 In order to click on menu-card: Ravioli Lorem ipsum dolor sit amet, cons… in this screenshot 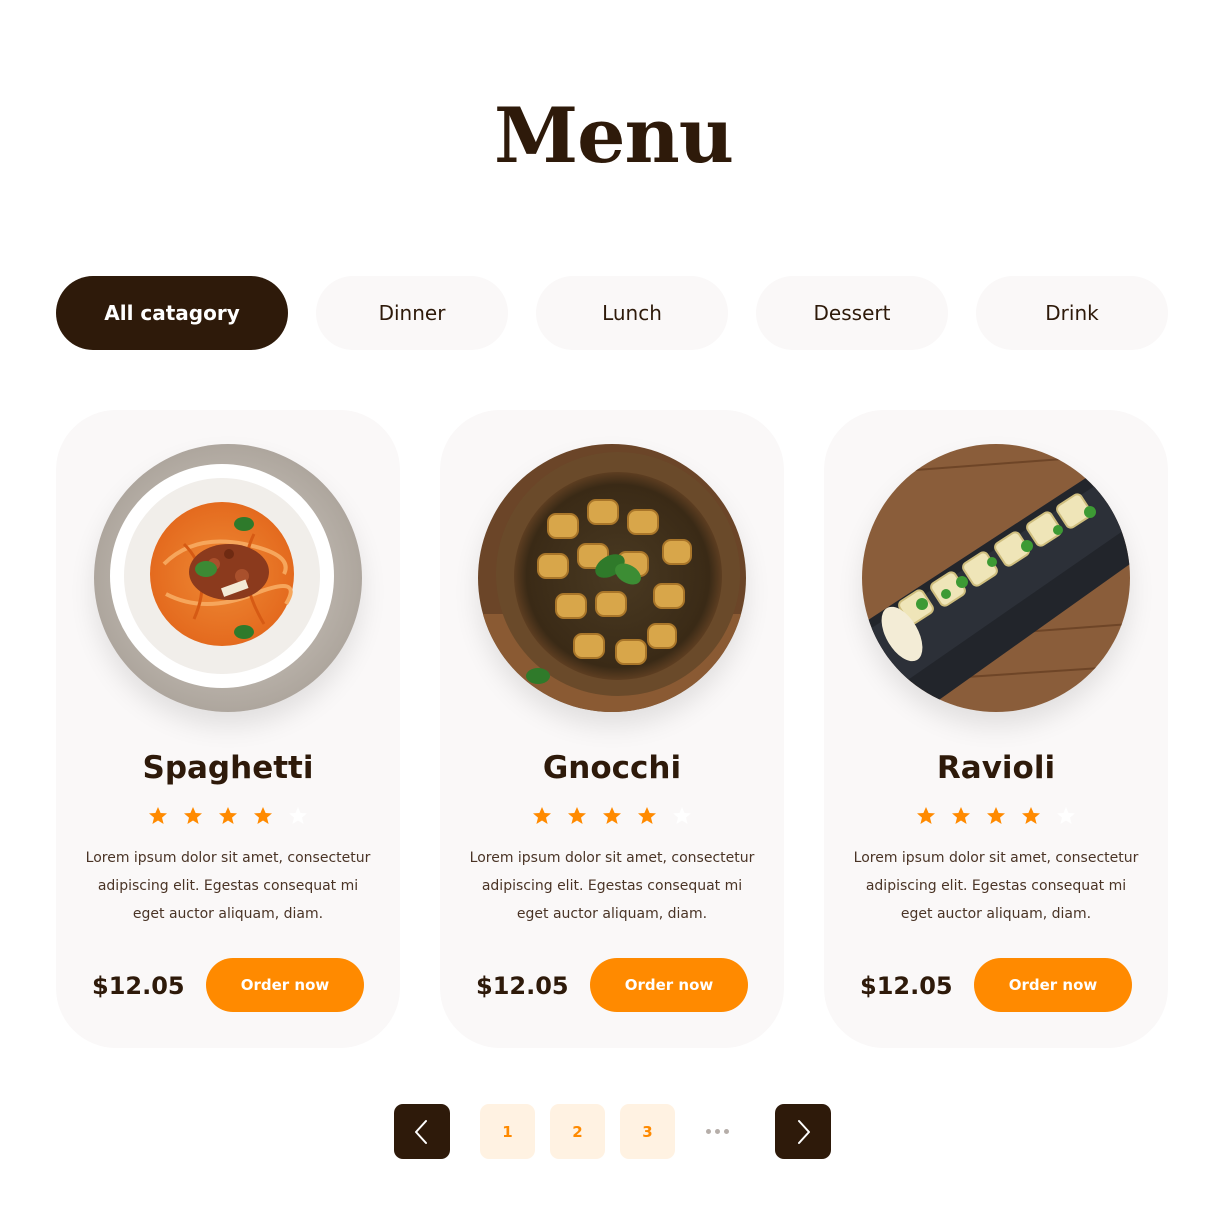, I will do `click(996, 729)`.